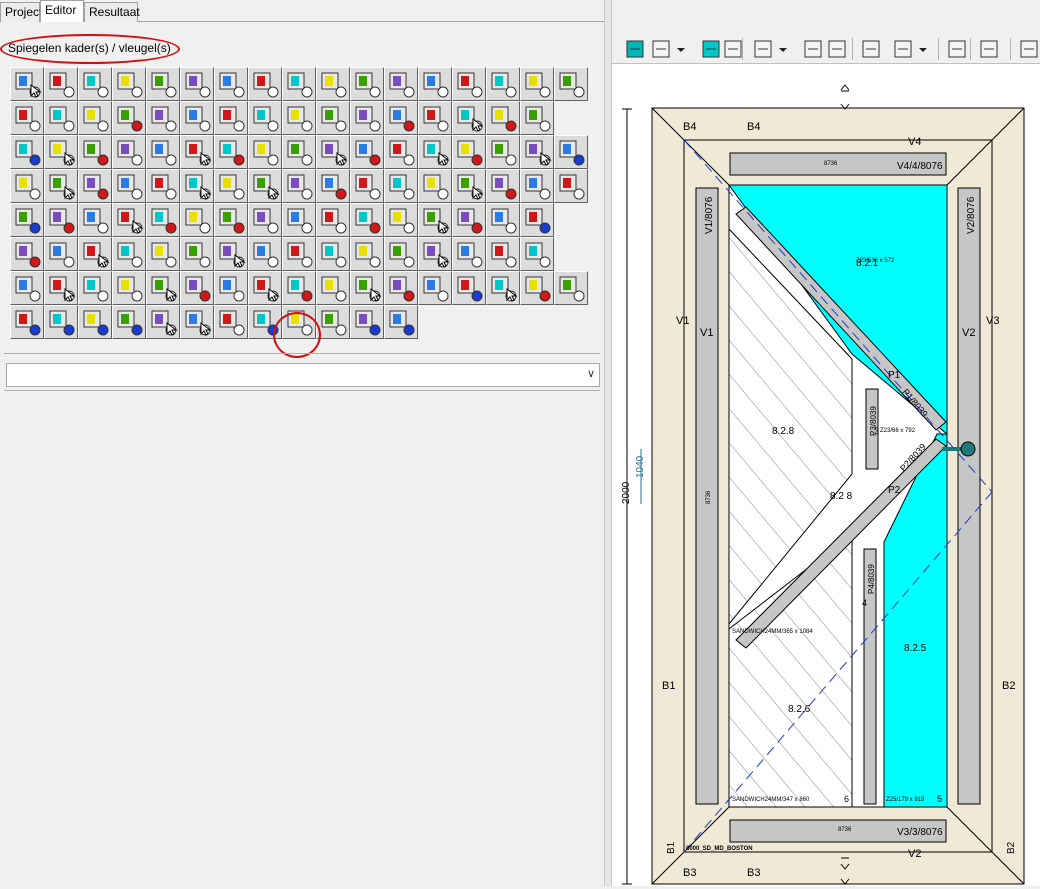  Describe the element at coordinates (27, 84) in the screenshot. I see `corner-pointer-button` at that location.